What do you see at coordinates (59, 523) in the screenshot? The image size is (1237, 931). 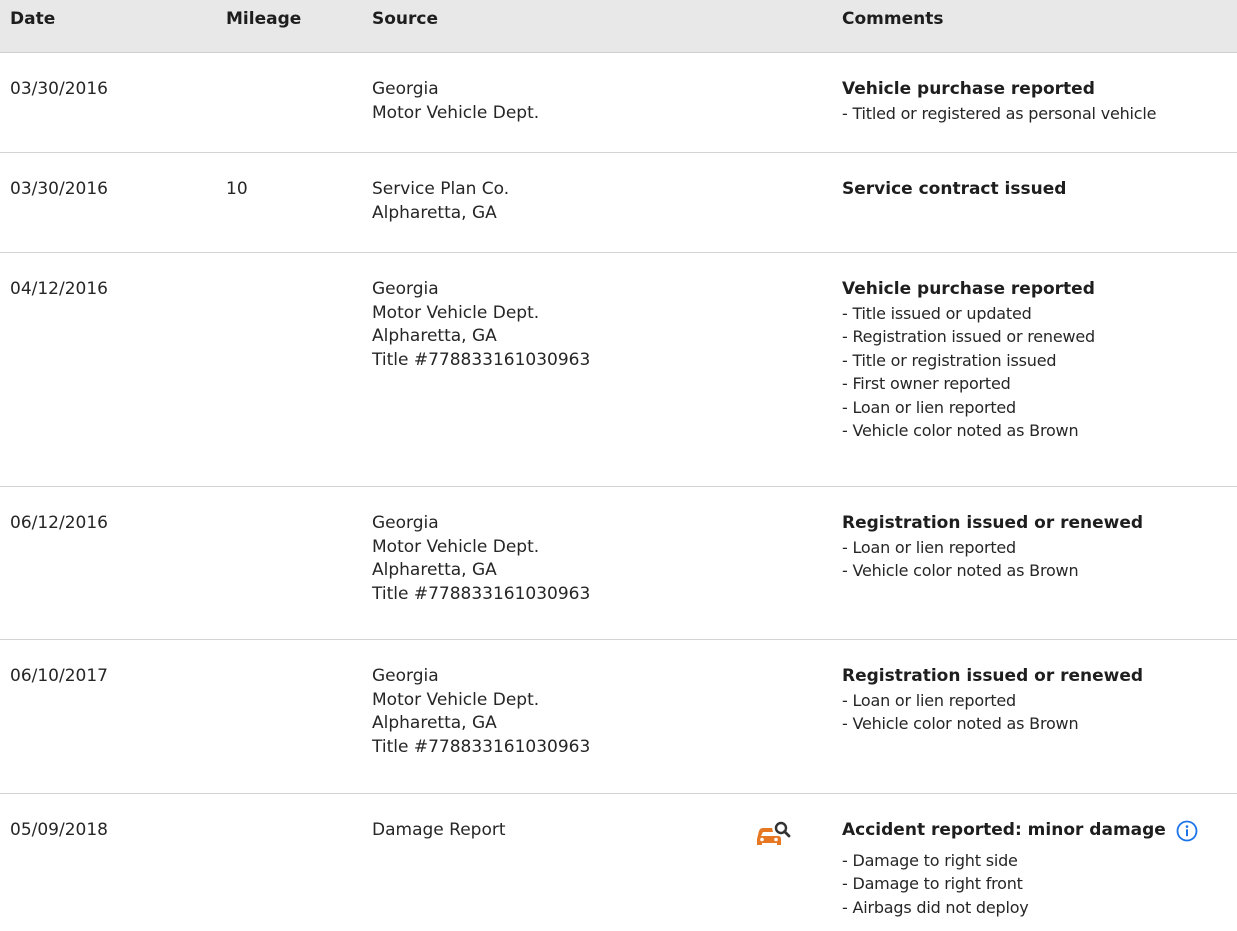 I see `row-date: 06/12/2016` at bounding box center [59, 523].